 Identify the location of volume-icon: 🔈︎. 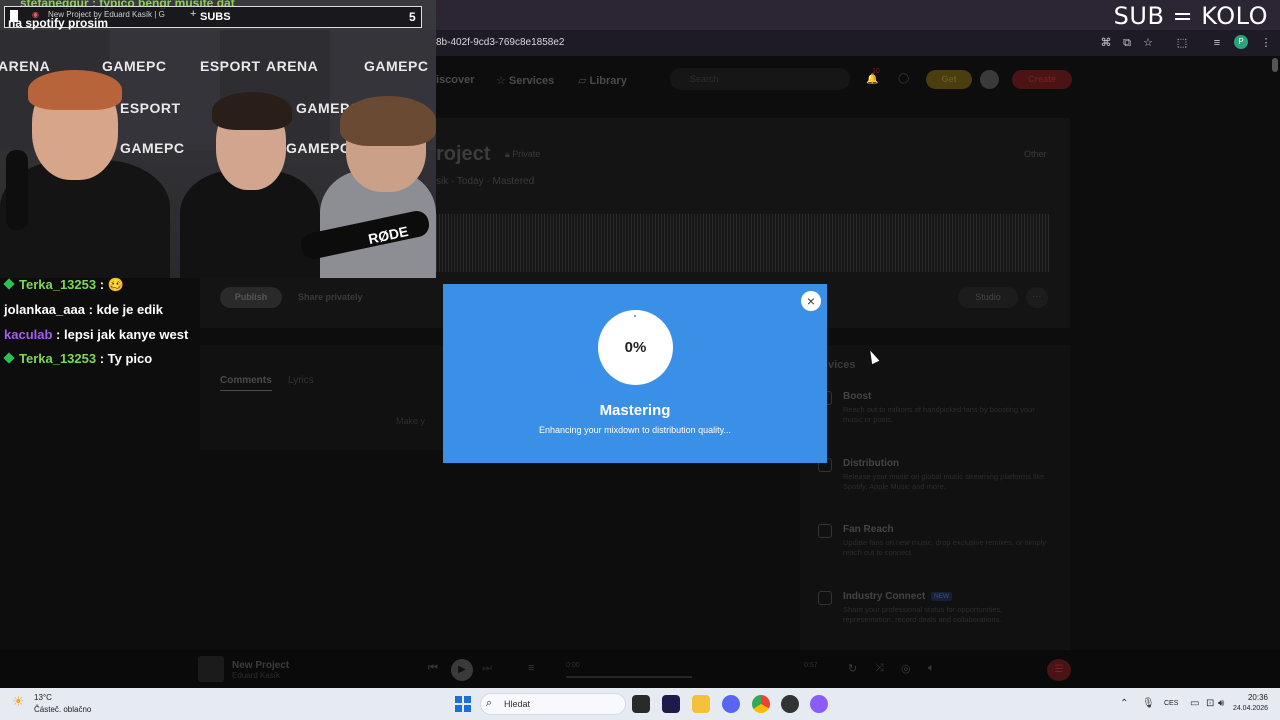
(931, 668).